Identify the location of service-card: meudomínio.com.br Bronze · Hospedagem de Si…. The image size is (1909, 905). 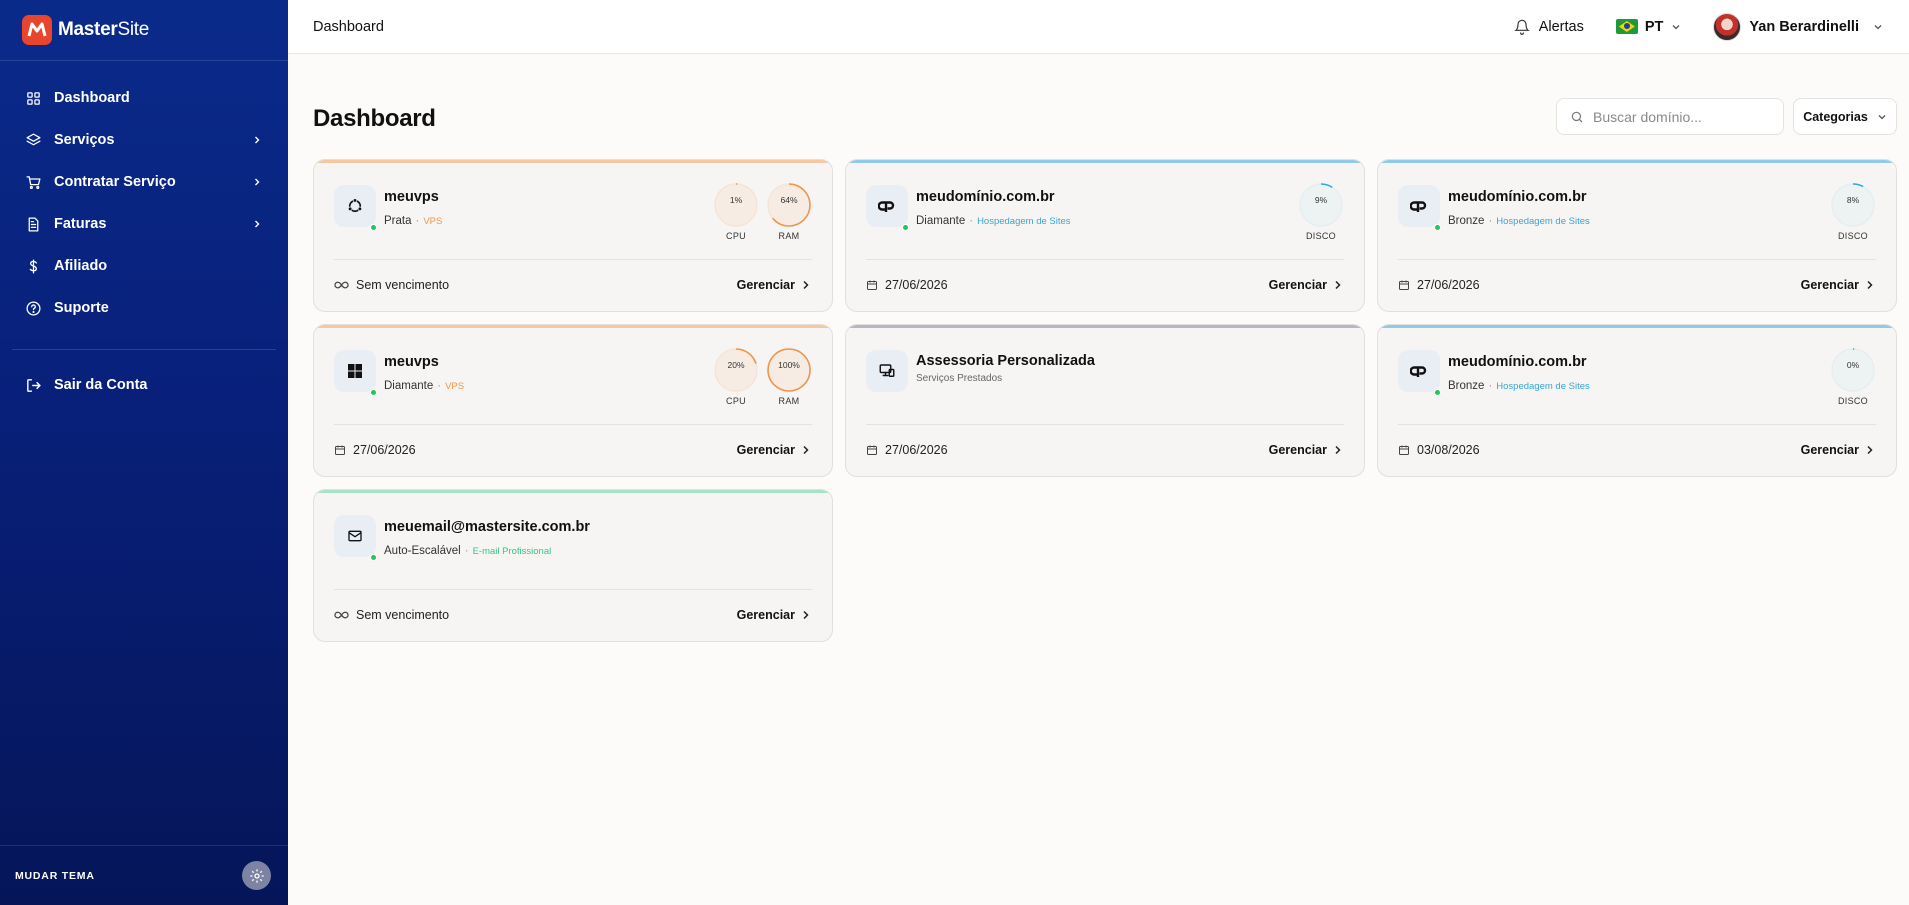
(1637, 400).